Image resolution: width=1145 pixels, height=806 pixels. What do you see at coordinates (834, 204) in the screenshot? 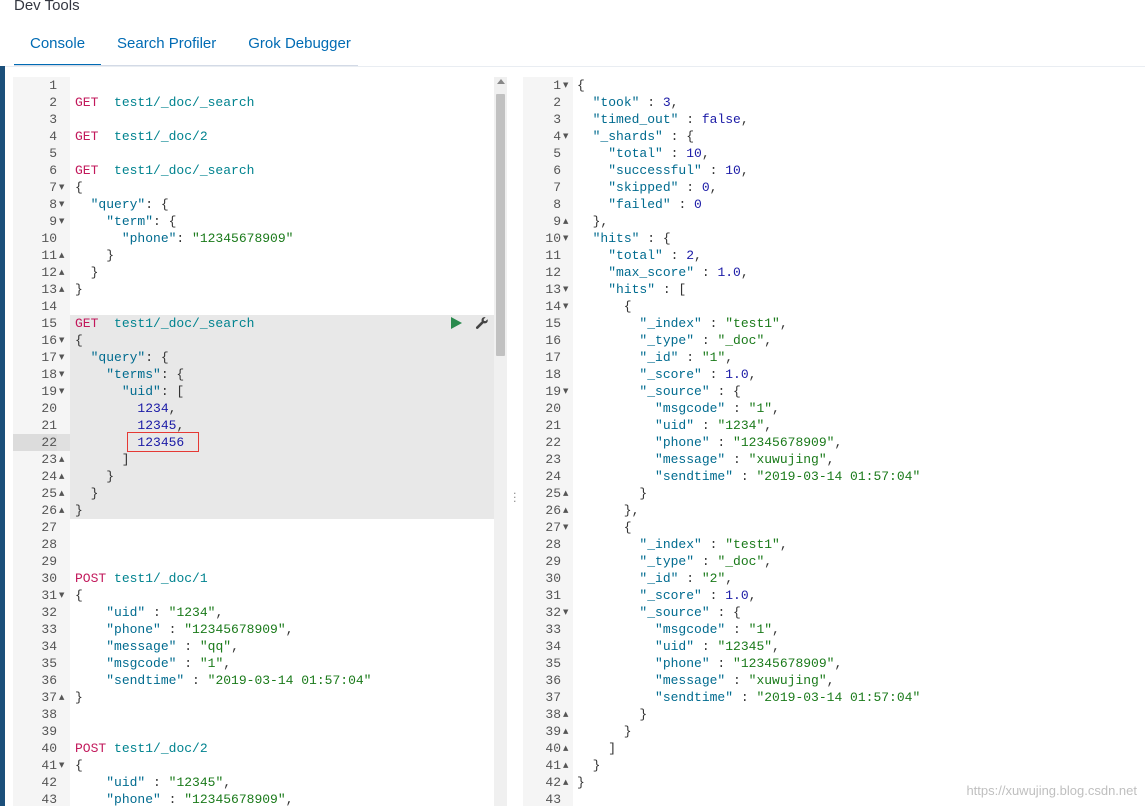
I see `code-line: 8 "failed" : 0` at bounding box center [834, 204].